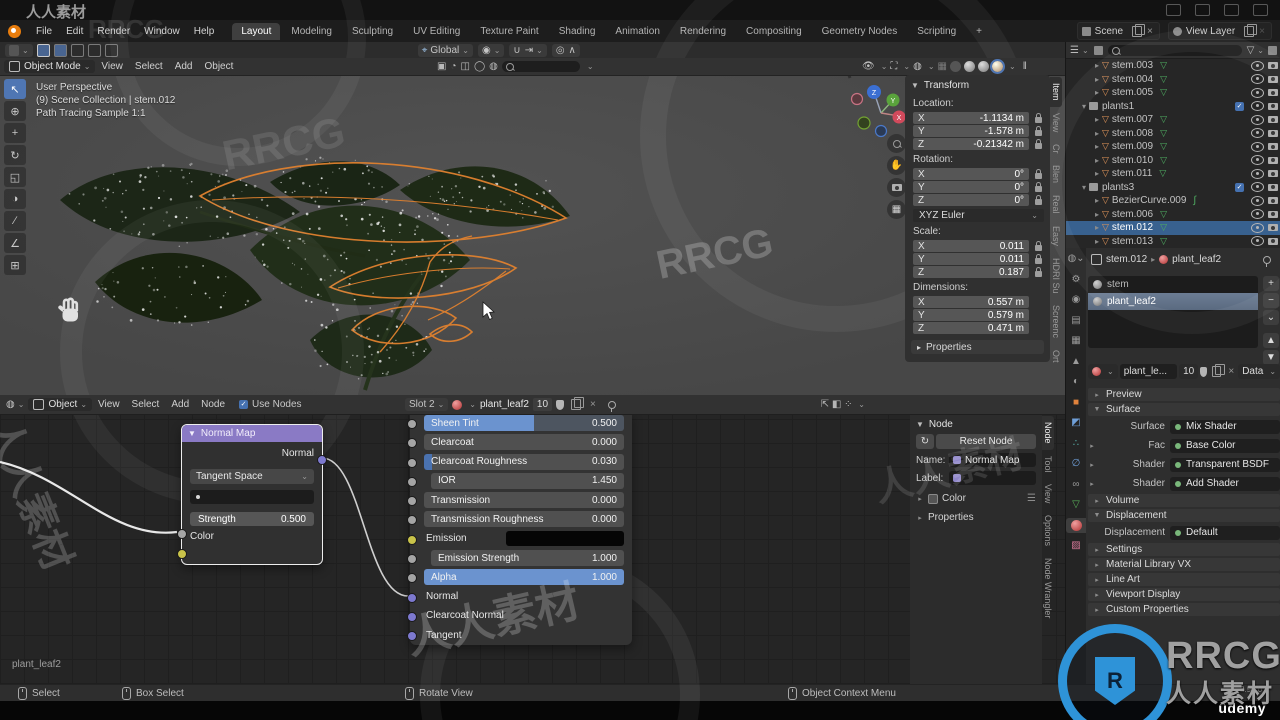 Image resolution: width=1280 pixels, height=720 pixels. I want to click on shading-material-icon, so click(983, 66).